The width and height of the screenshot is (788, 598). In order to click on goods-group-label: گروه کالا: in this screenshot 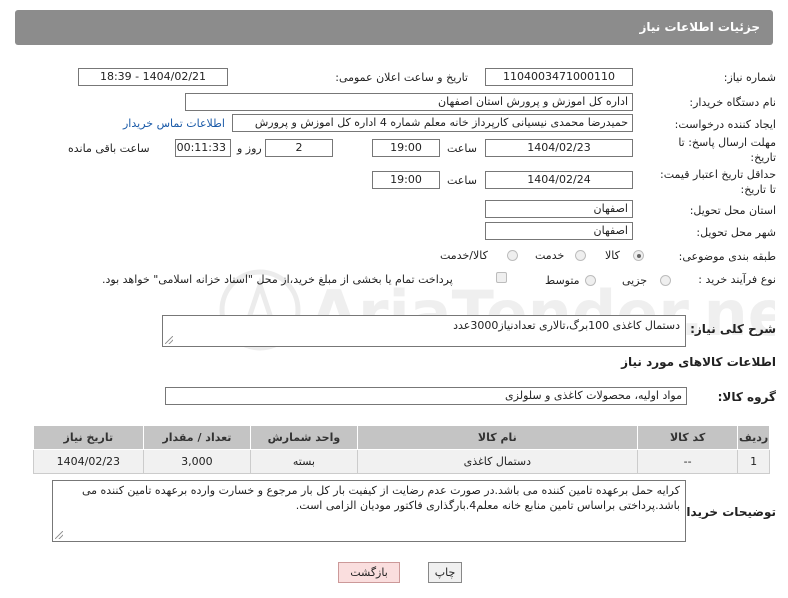, I will do `click(746, 397)`.